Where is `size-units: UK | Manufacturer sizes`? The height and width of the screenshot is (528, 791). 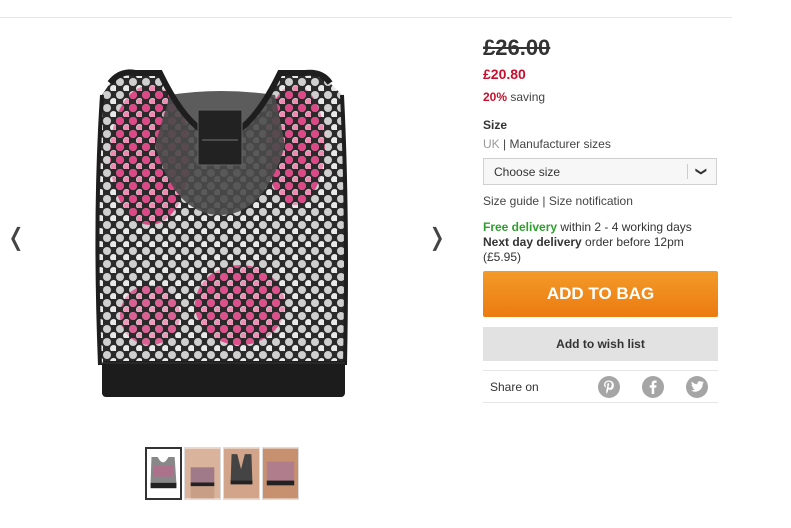 size-units: UK | Manufacturer sizes is located at coordinates (601, 144).